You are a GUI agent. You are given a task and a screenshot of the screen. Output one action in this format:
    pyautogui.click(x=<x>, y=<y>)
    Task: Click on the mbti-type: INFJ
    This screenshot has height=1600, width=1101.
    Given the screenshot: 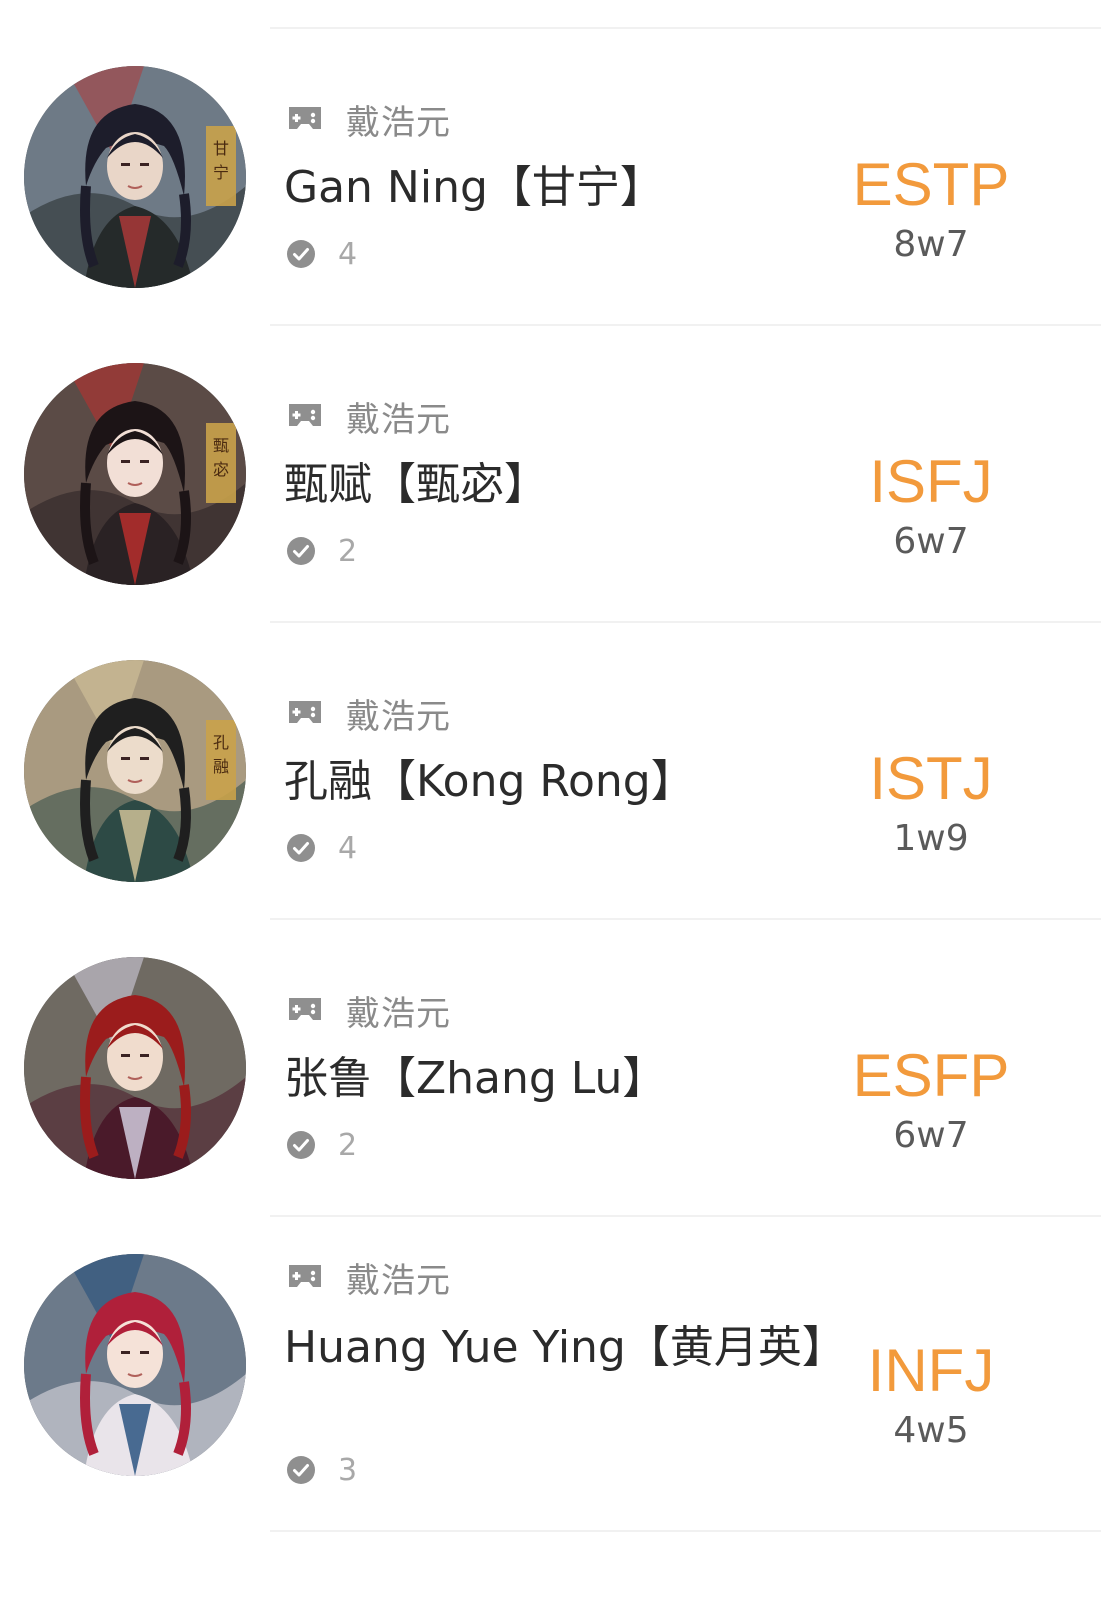 What is the action you would take?
    pyautogui.click(x=931, y=1370)
    